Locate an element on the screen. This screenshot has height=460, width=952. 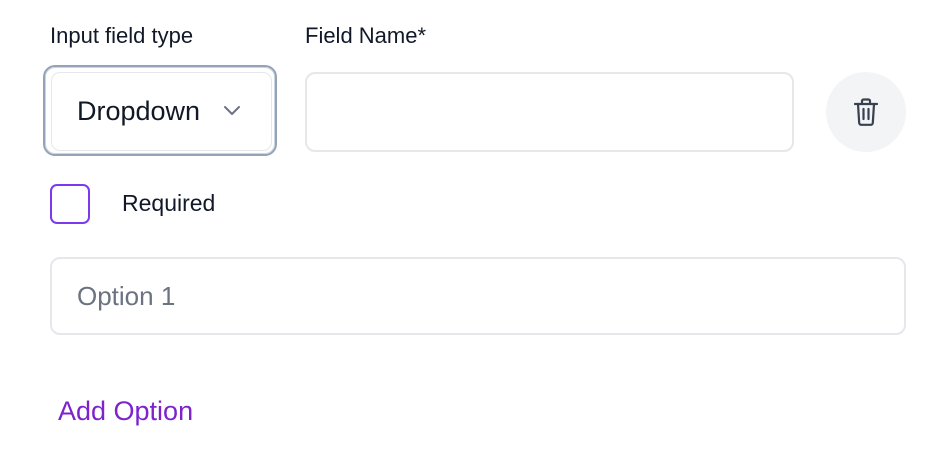
required-checkbox is located at coordinates (70, 204).